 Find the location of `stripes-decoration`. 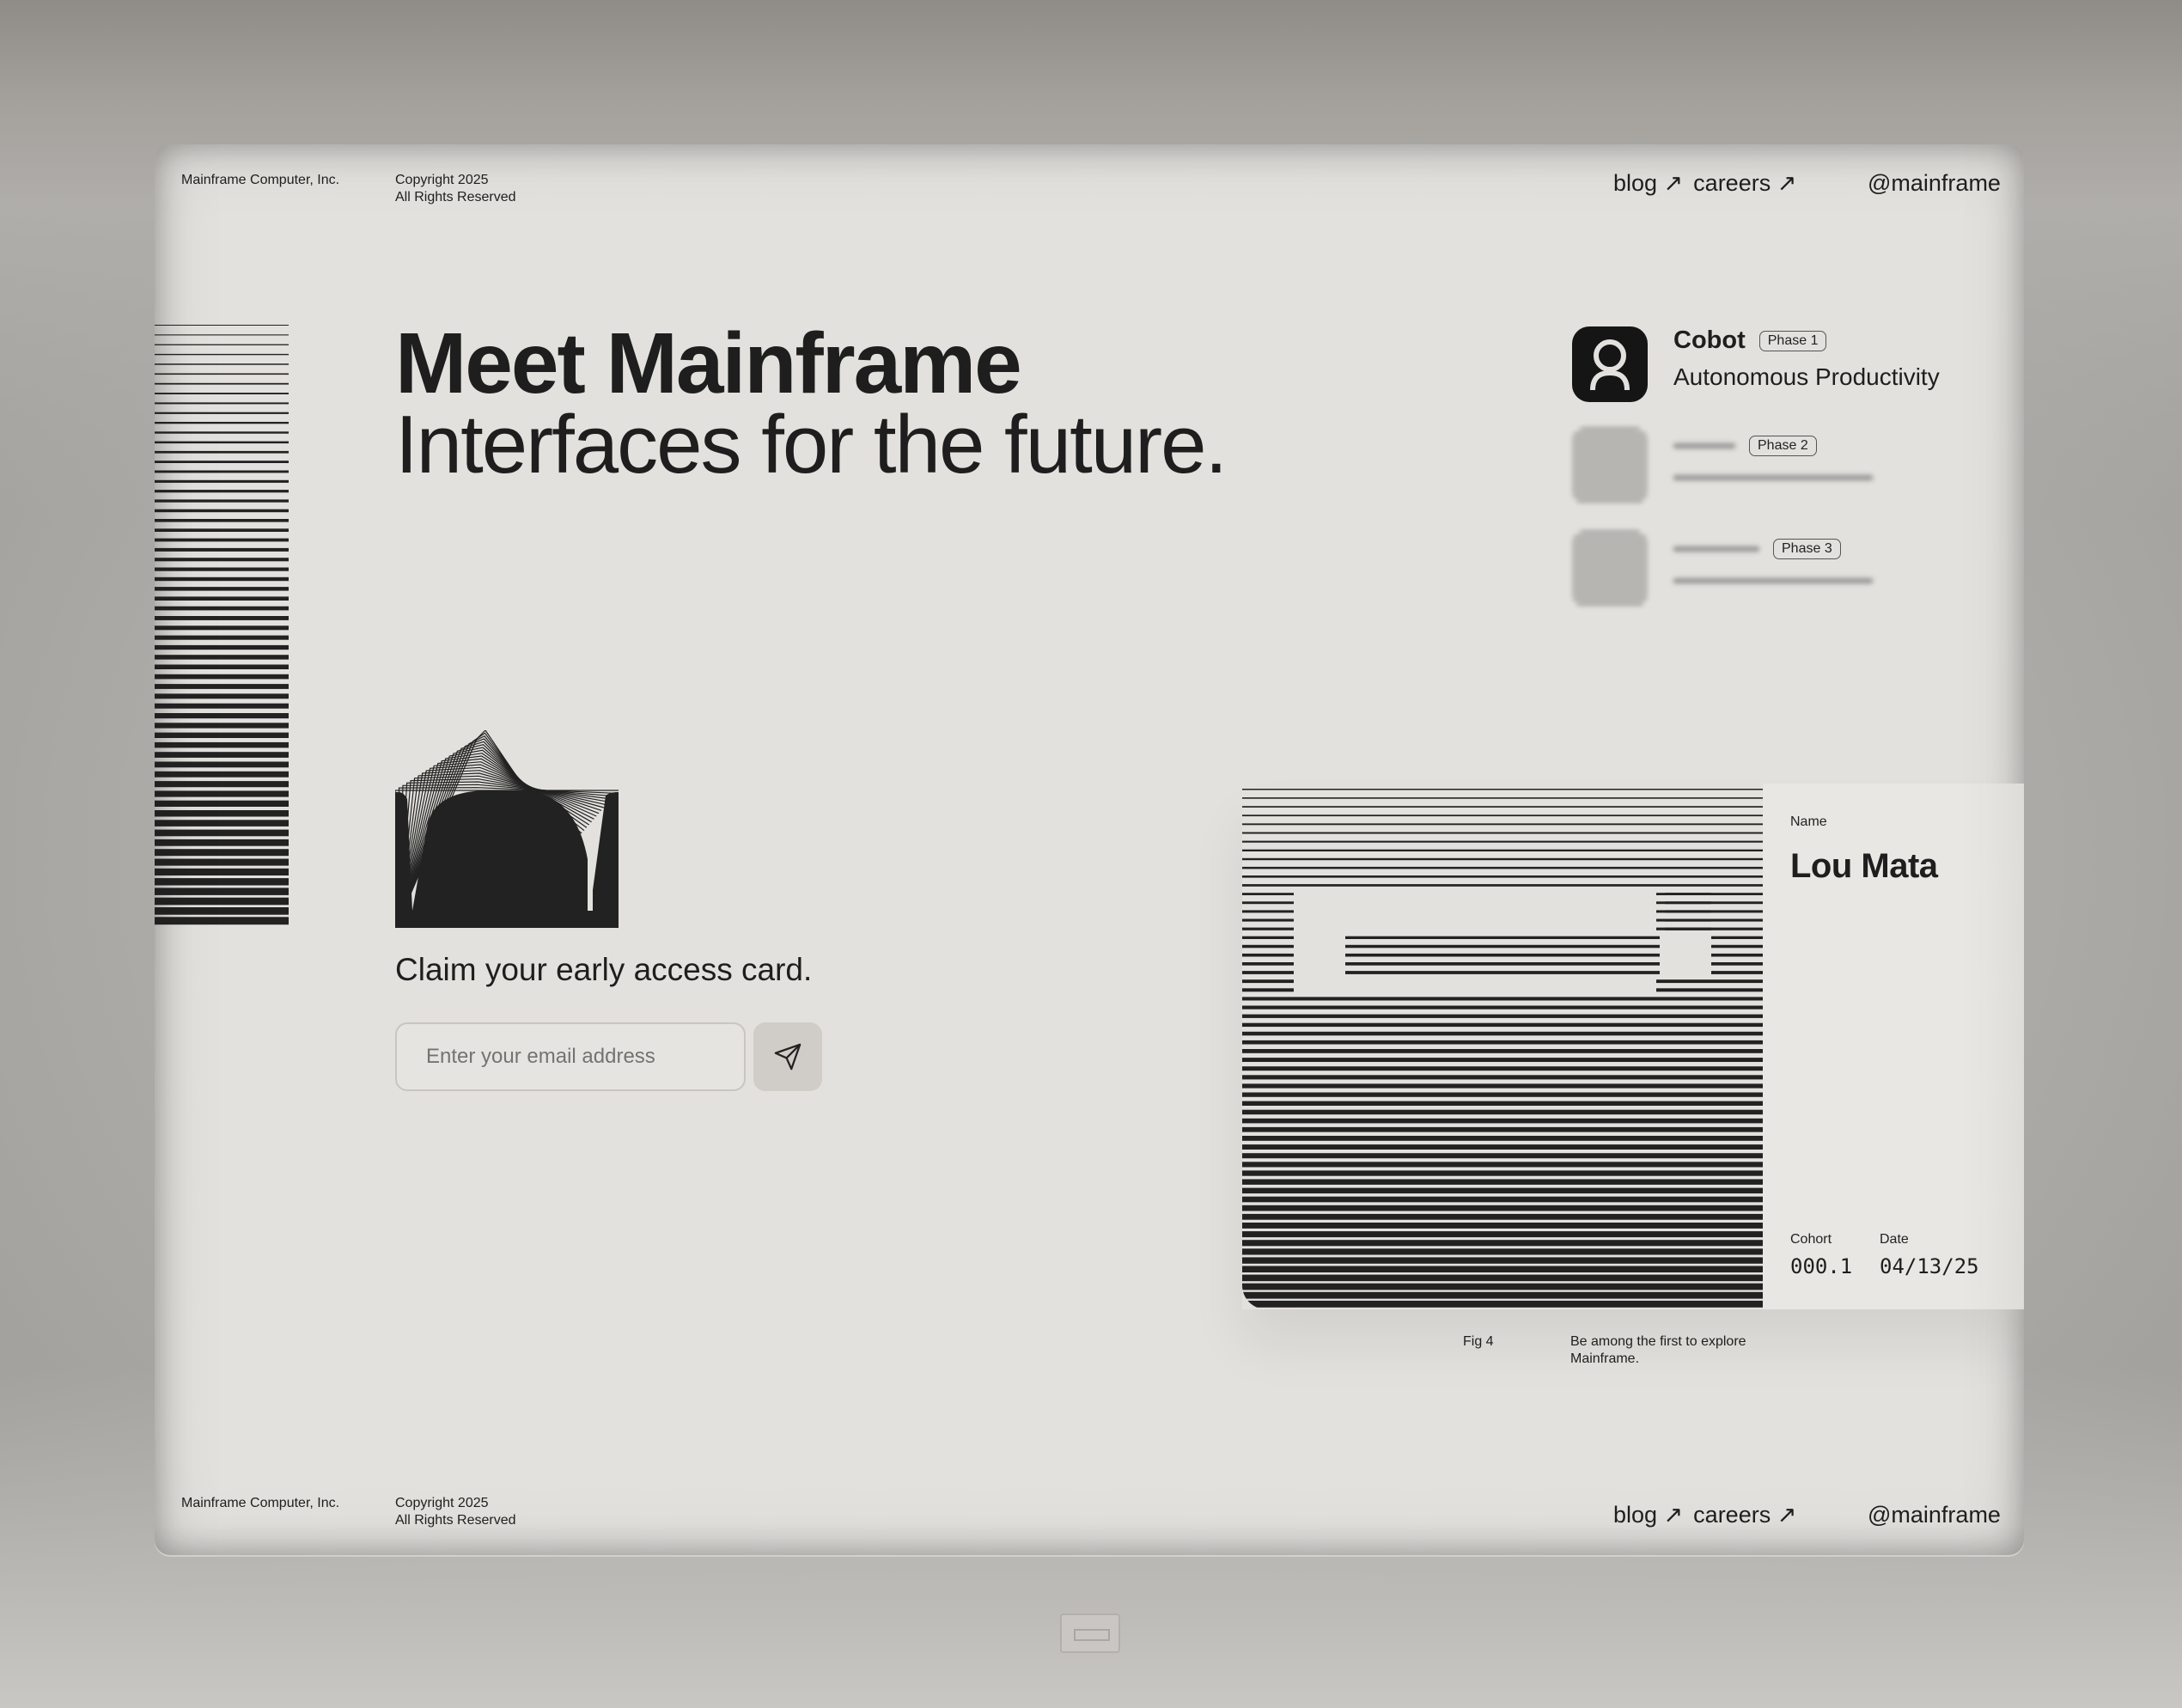

stripes-decoration is located at coordinates (222, 625).